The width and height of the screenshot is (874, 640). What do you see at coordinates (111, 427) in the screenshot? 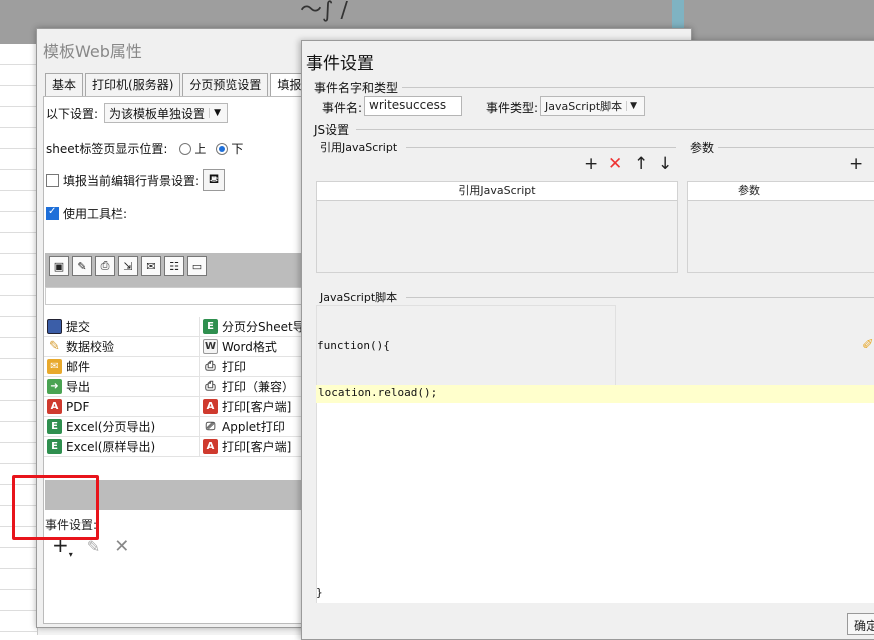
I see `button-label: Excel(分页导出)` at bounding box center [111, 427].